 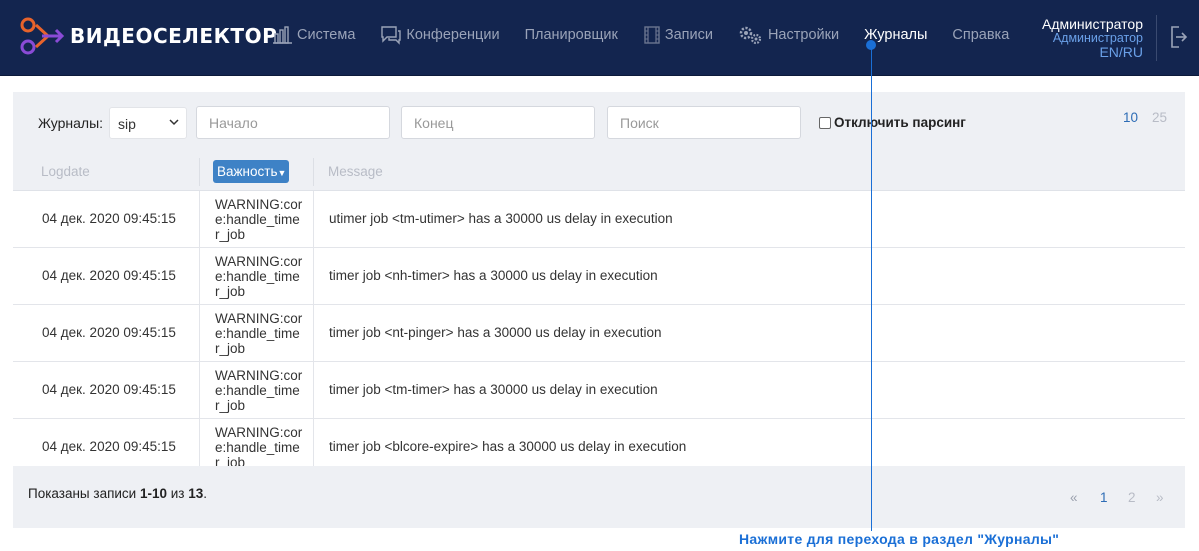 What do you see at coordinates (1160, 497) in the screenshot?
I see `pager-next: »` at bounding box center [1160, 497].